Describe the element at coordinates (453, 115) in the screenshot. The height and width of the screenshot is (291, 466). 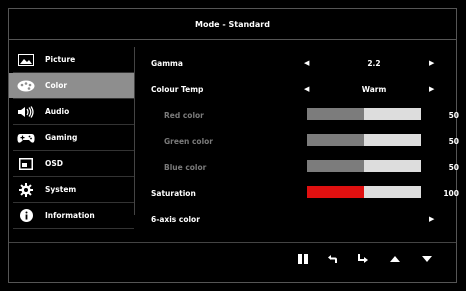
I see `red-color-value: 50` at that location.